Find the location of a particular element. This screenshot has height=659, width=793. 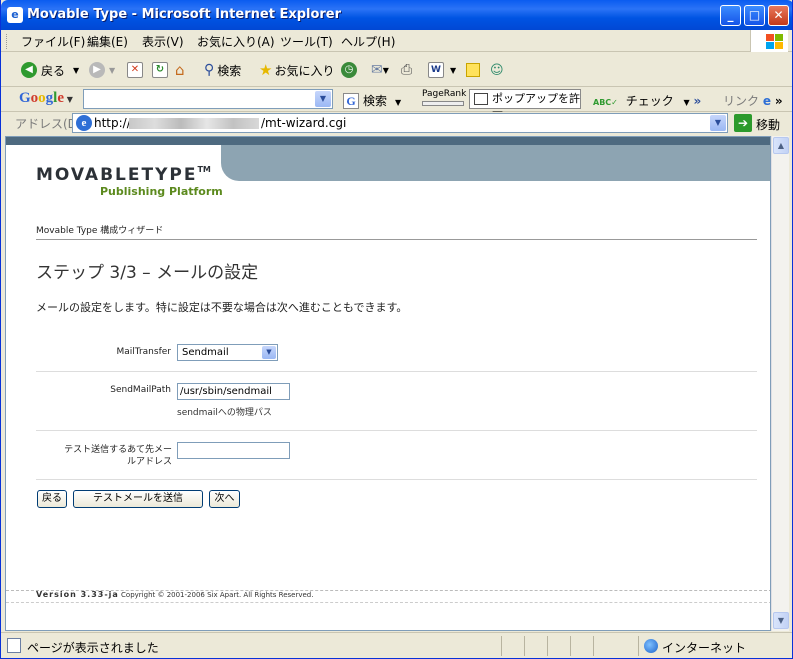

menu-view: 表示(V) is located at coordinates (163, 41).